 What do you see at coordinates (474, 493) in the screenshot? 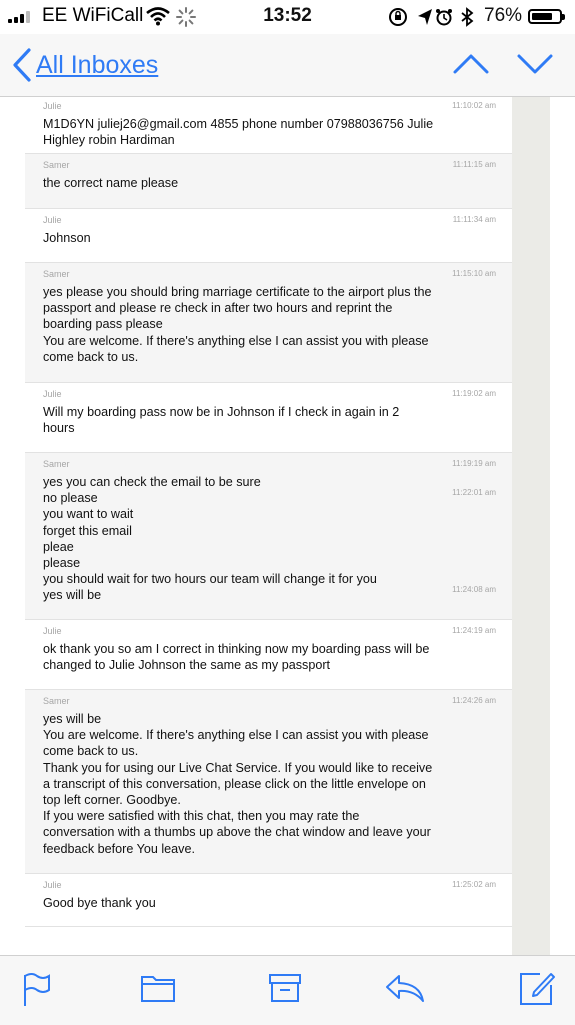
I see `message-timestamp: 11:22:01 am` at bounding box center [474, 493].